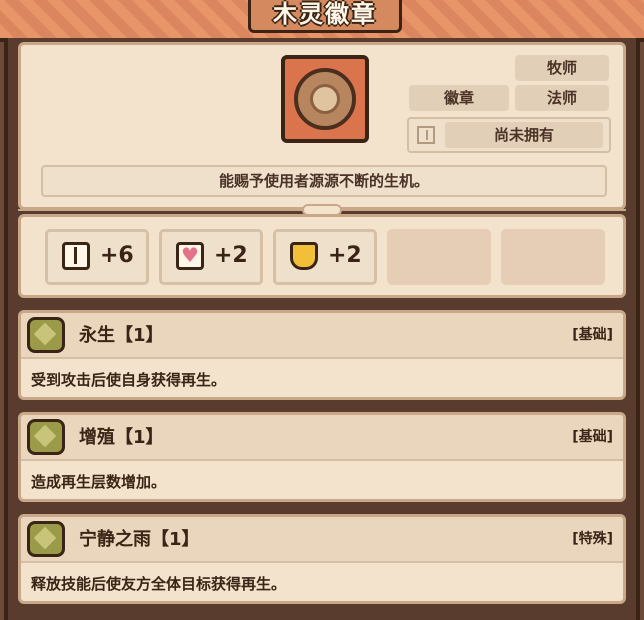 The image size is (644, 620). Describe the element at coordinates (76, 256) in the screenshot. I see `book-icon` at that location.